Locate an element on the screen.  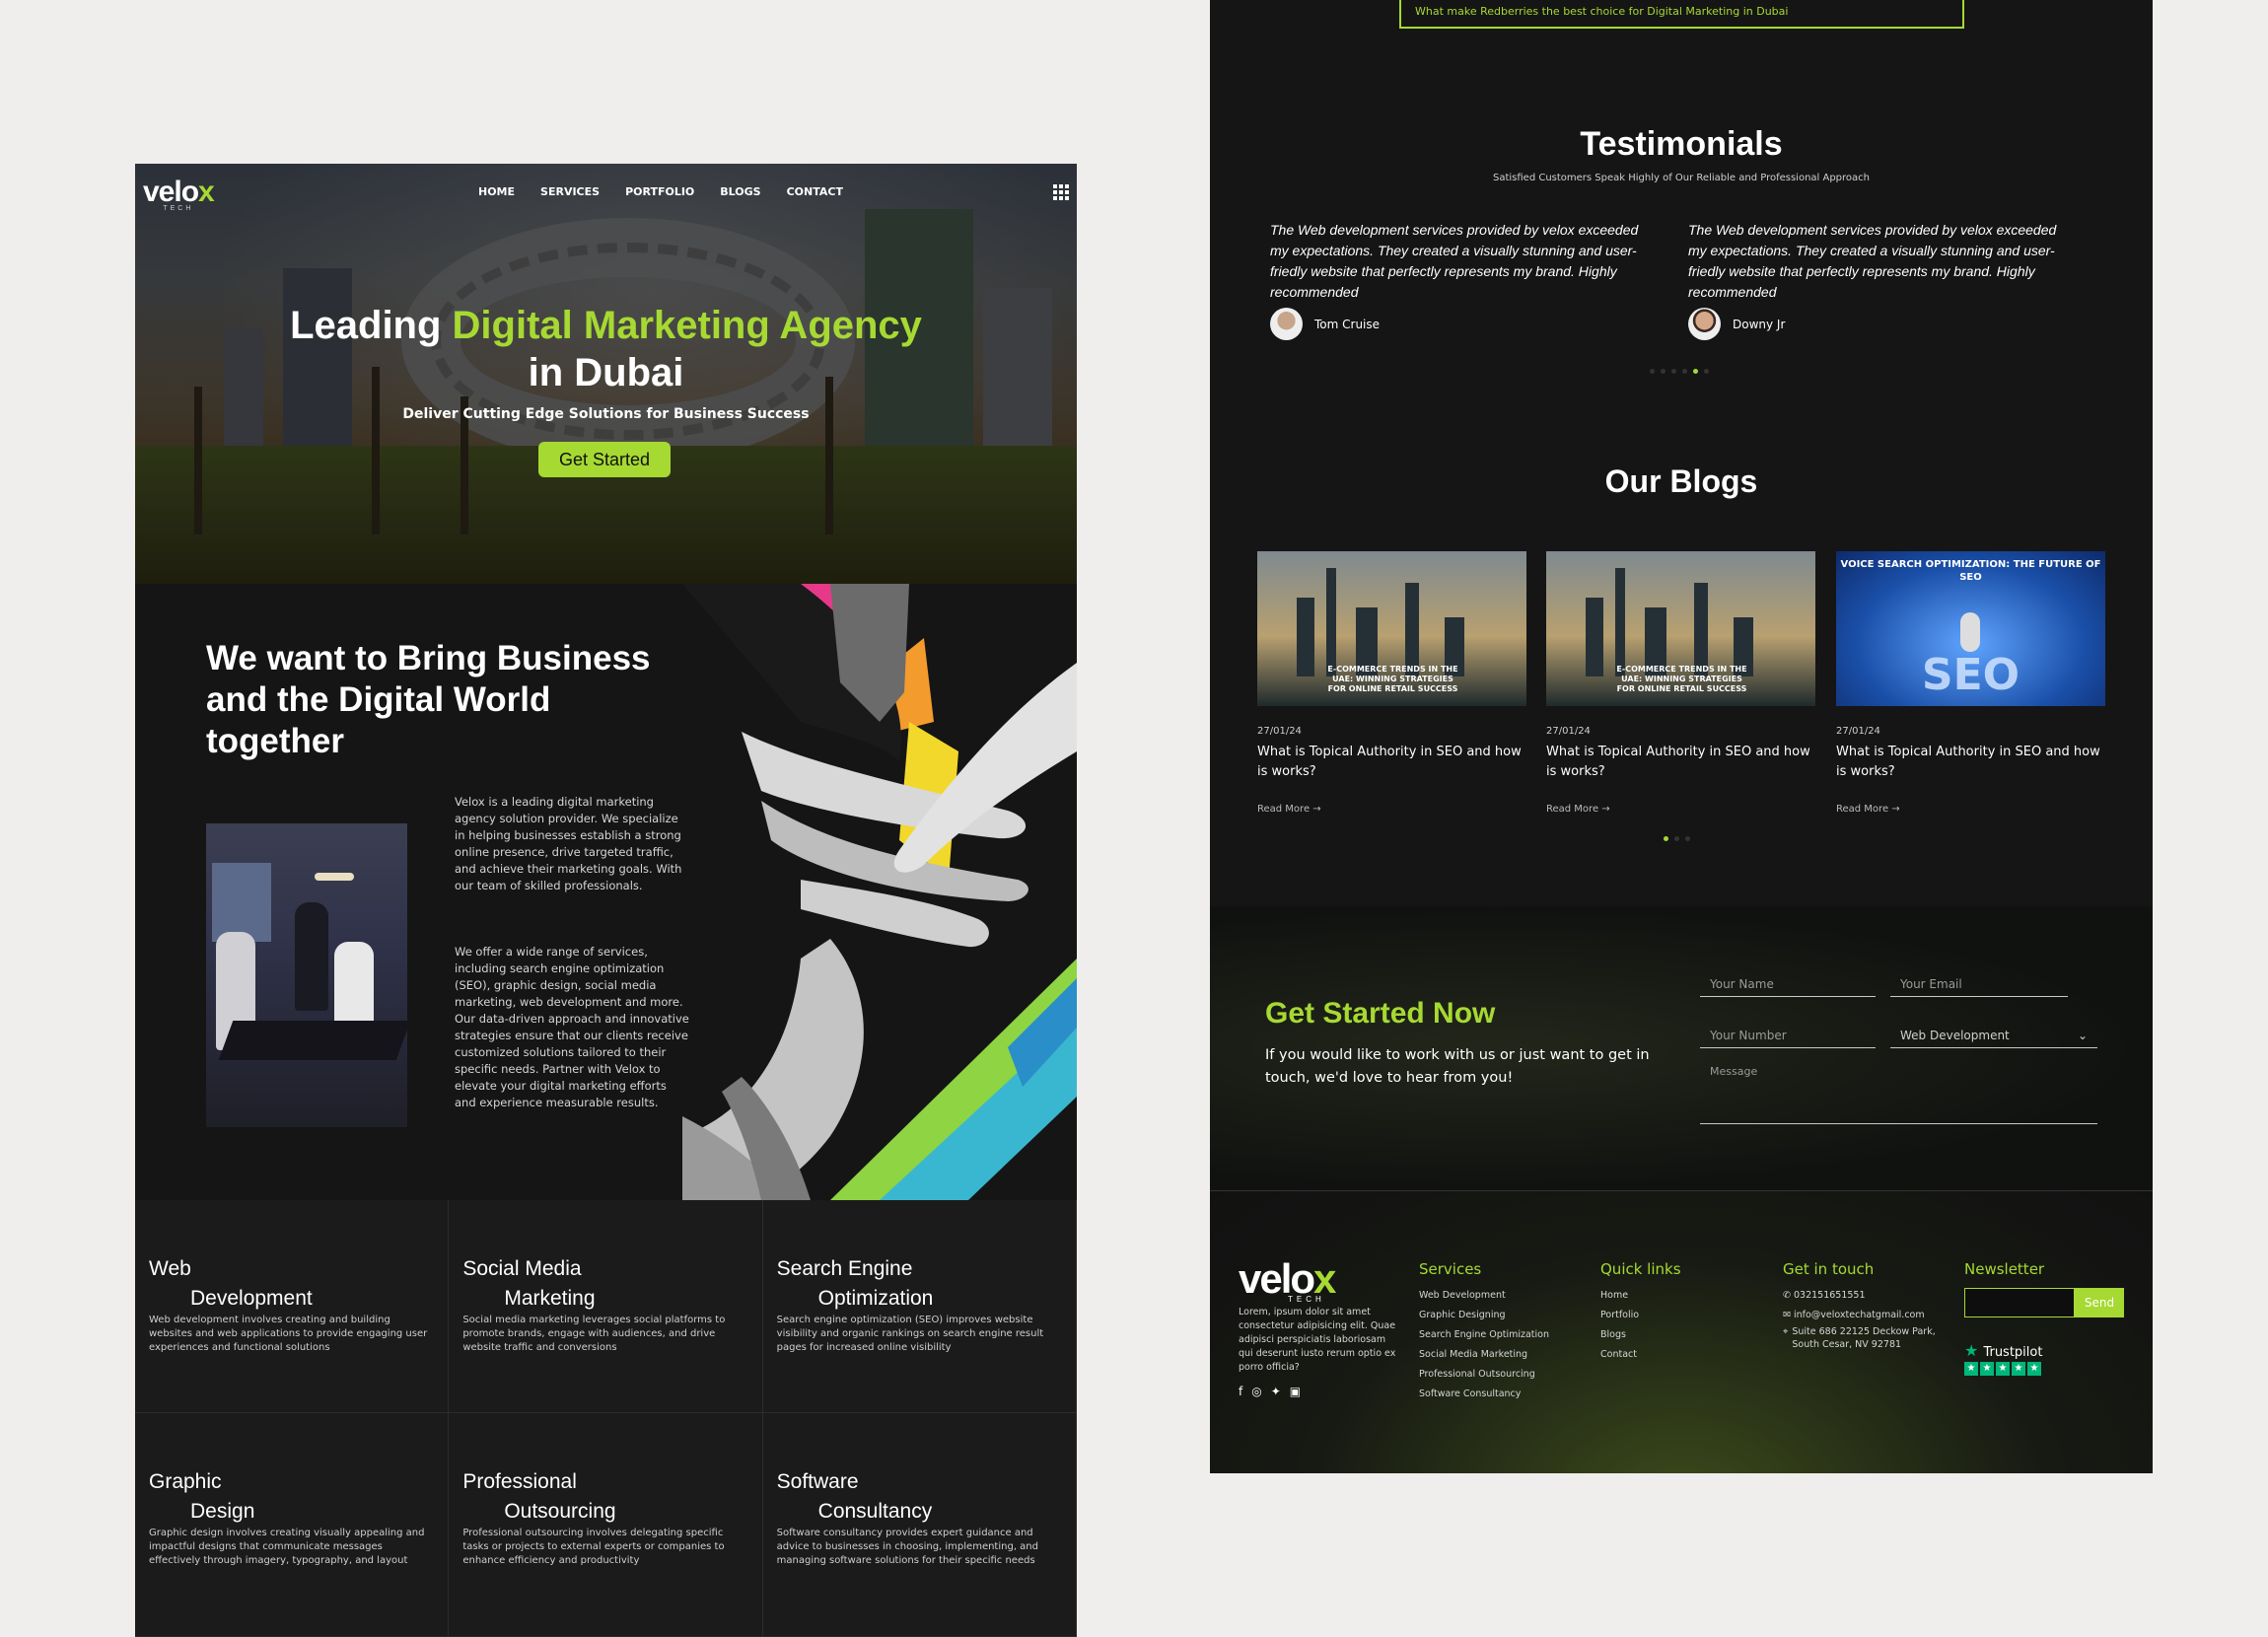
linkedin-icon: ▣ is located at coordinates (1295, 1391).